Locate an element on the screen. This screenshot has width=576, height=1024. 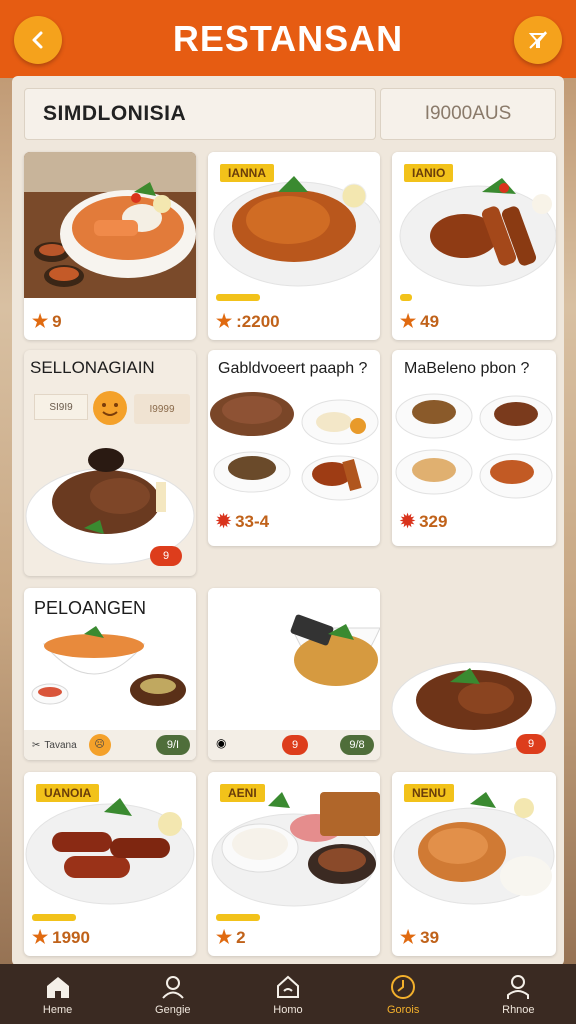
promo-card: SELLONAGIAIN SI9I9 I9999 9 is located at coordinates (110, 463).